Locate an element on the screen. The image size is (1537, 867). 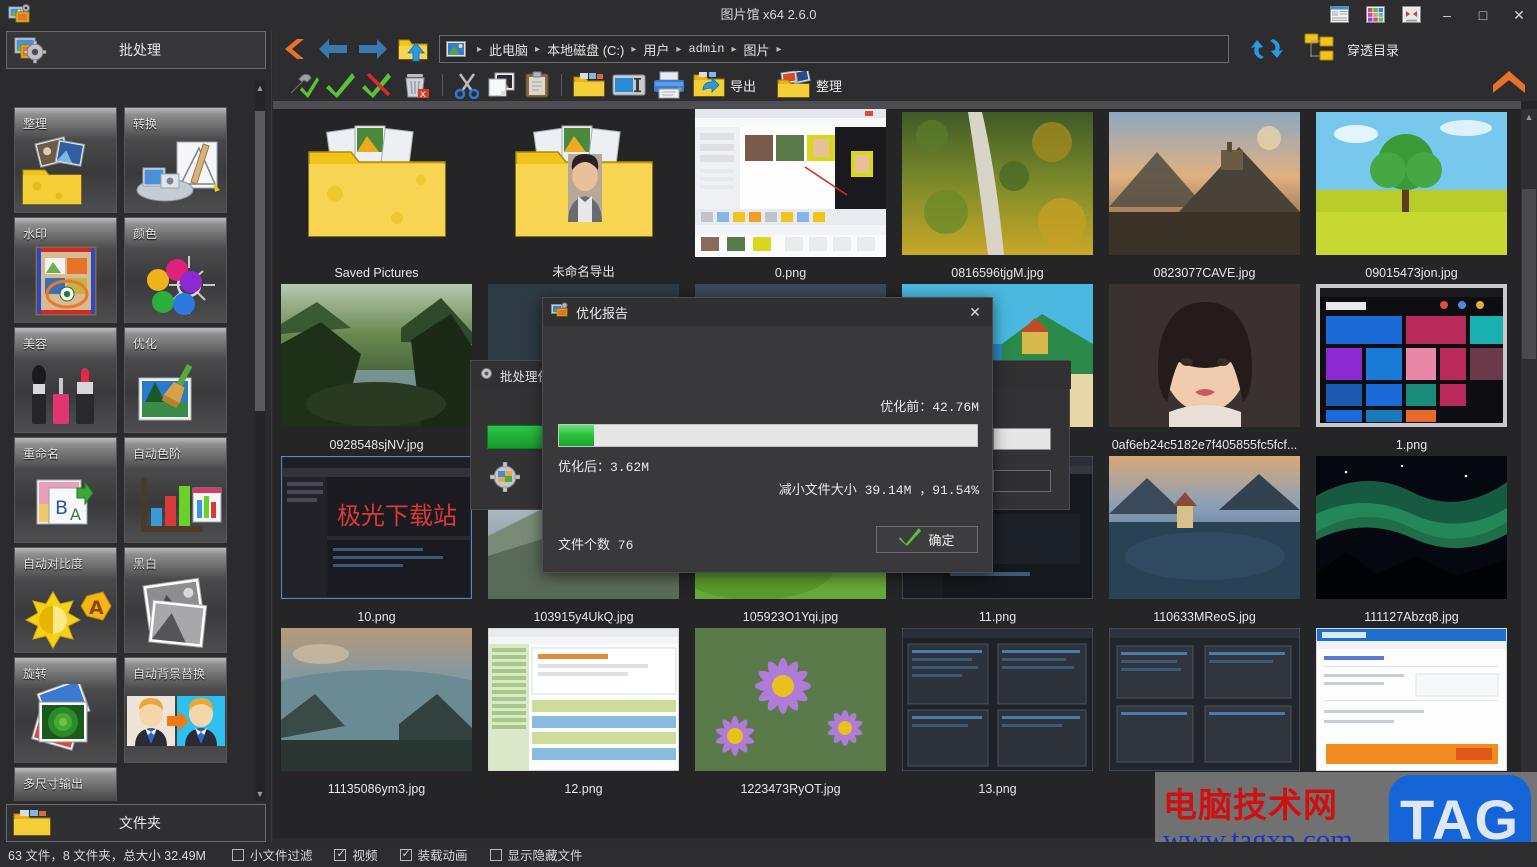
collapse-up-icon is located at coordinates (1509, 82).